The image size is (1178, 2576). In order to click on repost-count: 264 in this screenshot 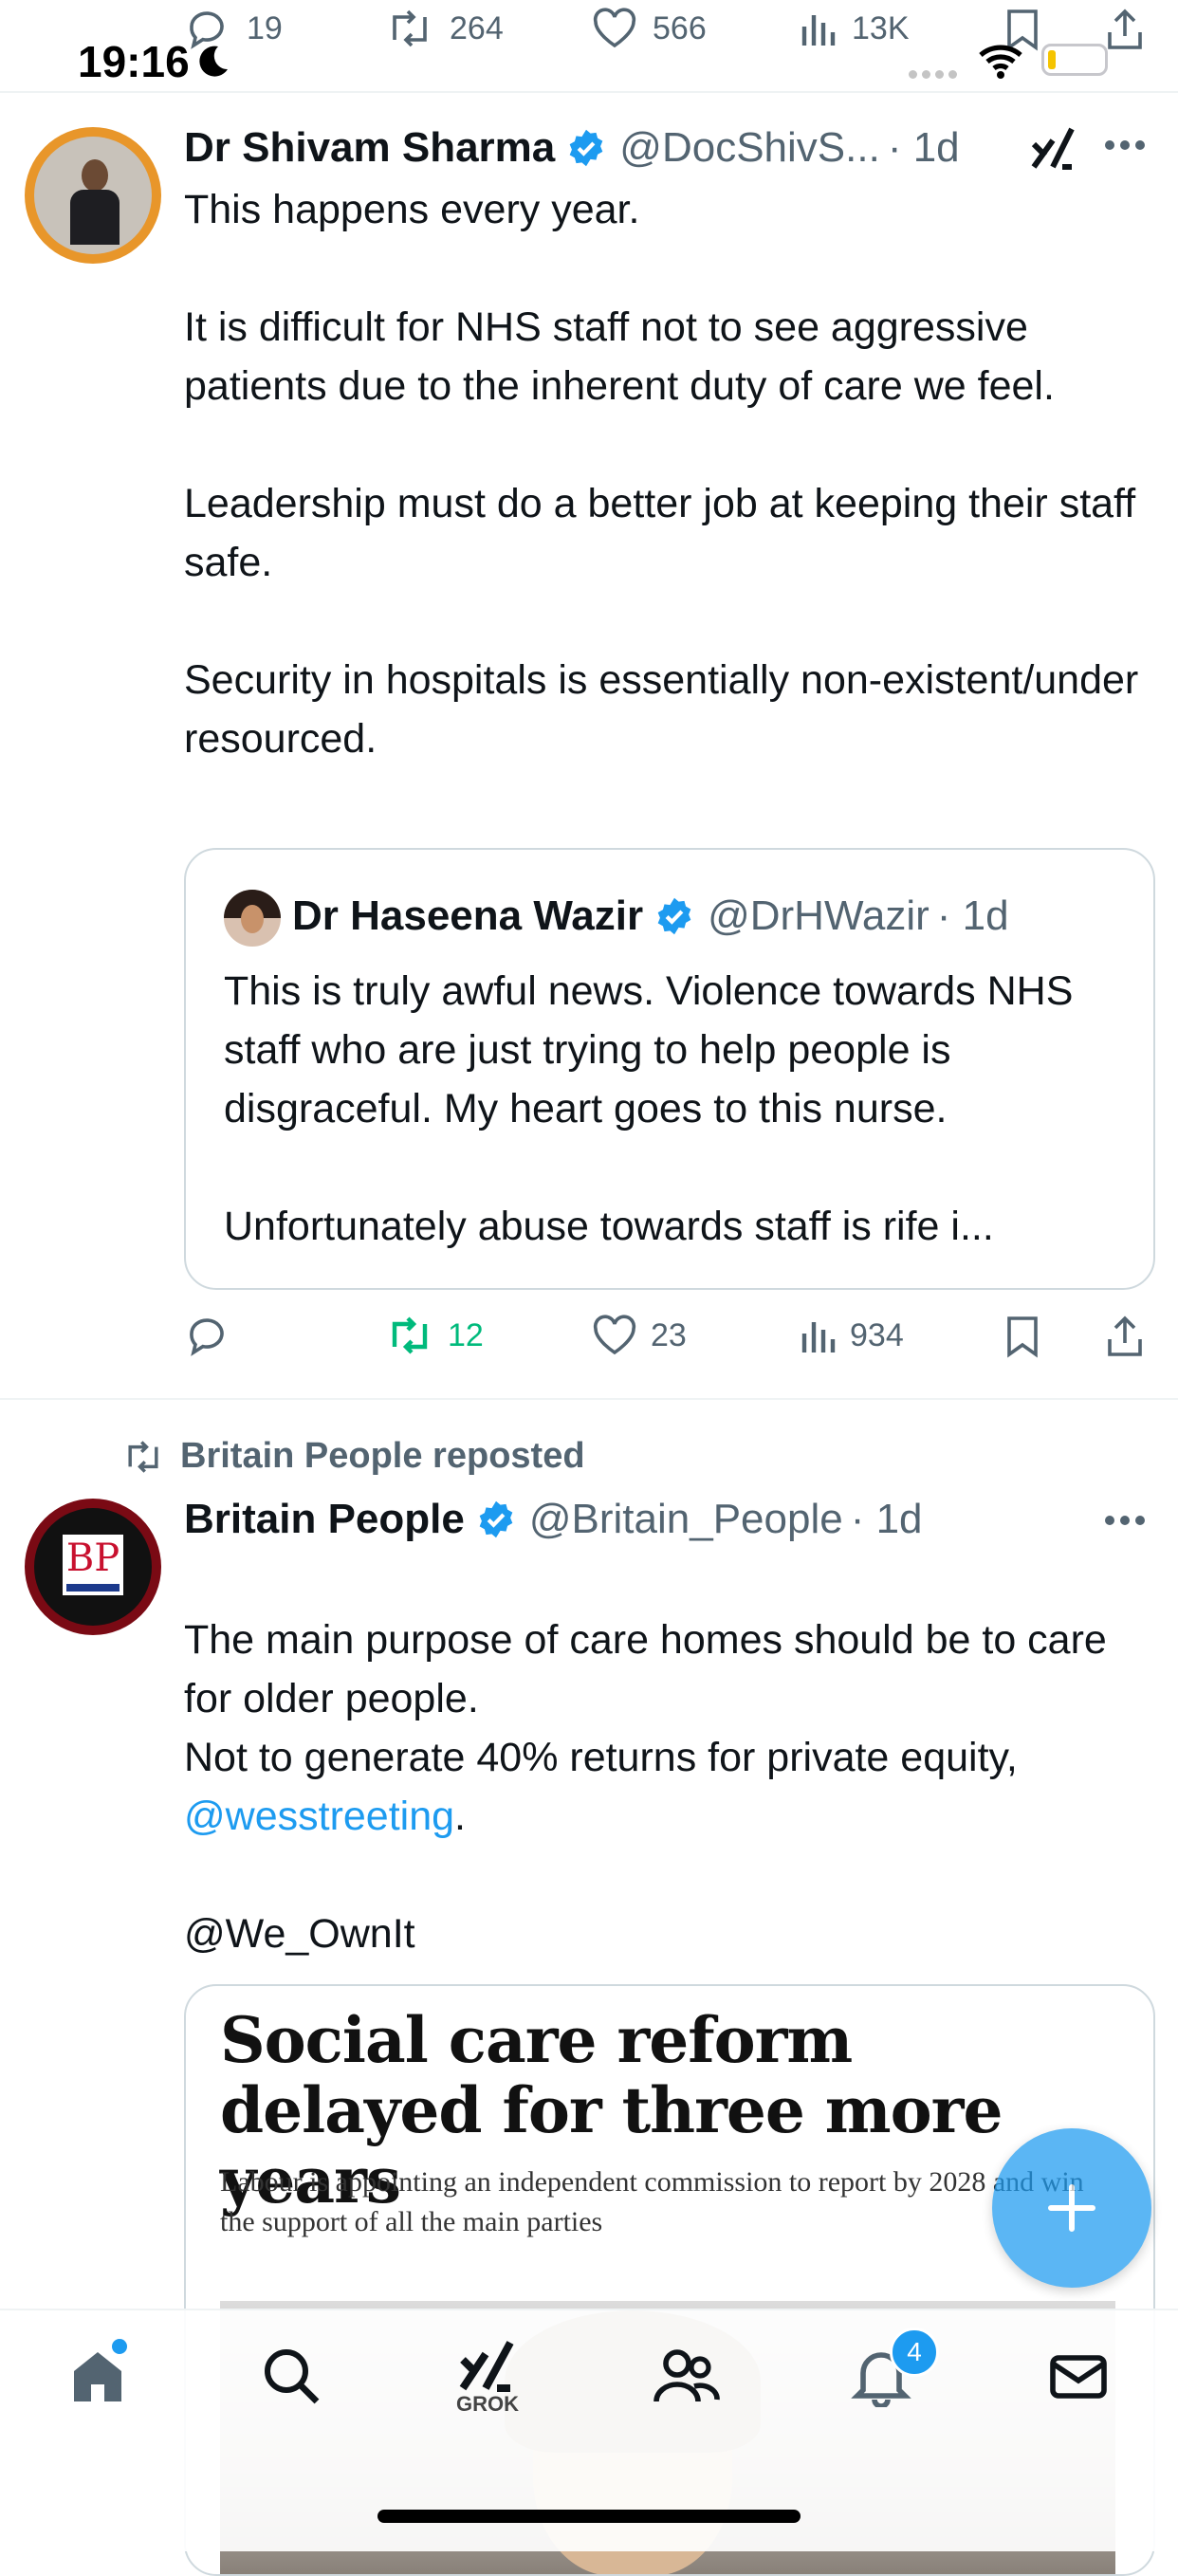, I will do `click(477, 27)`.